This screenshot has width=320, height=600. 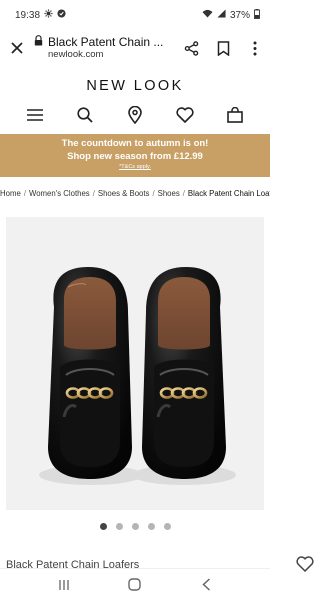 I want to click on battery-icon, so click(x=257, y=15).